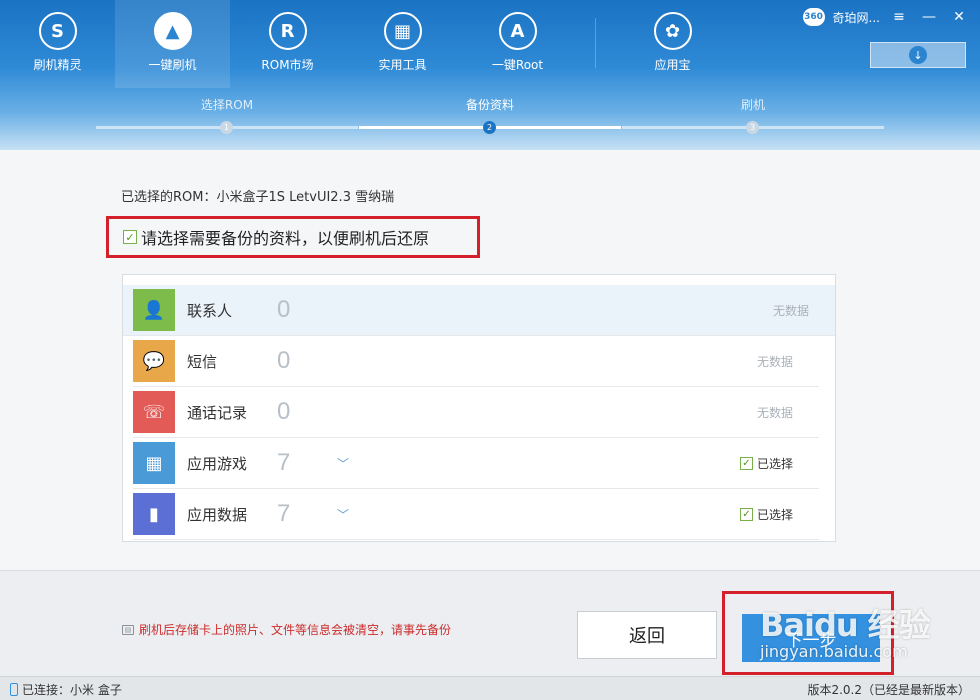 Image resolution: width=980 pixels, height=700 pixels. Describe the element at coordinates (128, 629) in the screenshot. I see `sdcard-icon: ▤` at that location.